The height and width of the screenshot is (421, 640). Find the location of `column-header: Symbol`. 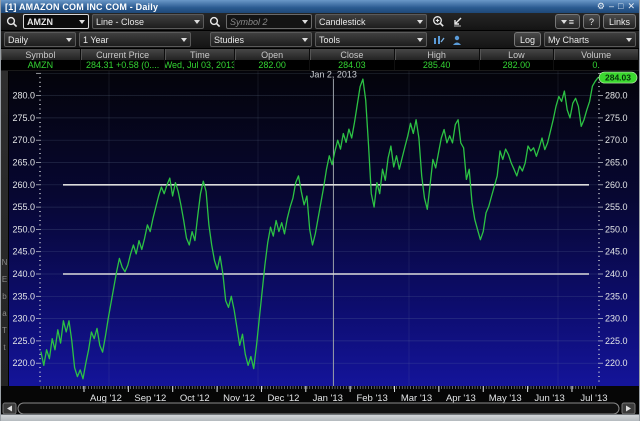

column-header: Symbol is located at coordinates (41, 54).